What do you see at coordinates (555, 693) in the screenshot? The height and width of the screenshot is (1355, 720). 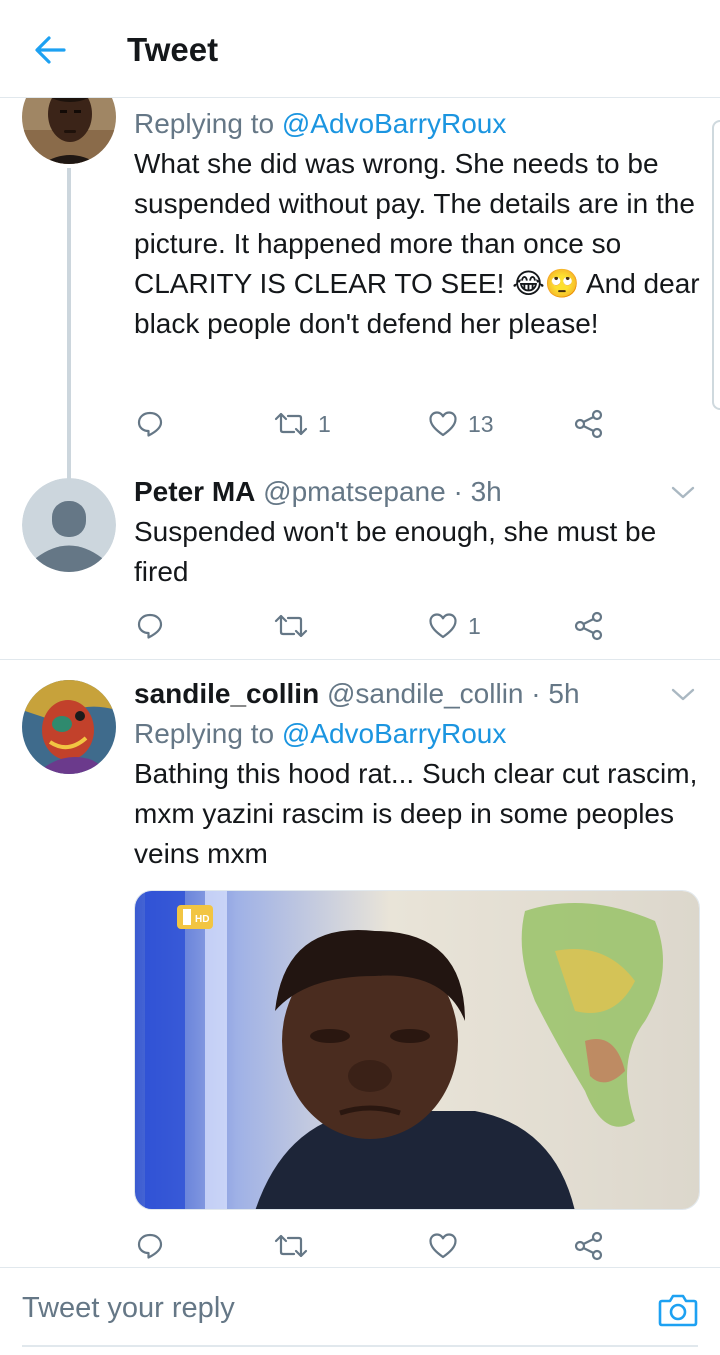 I see `timestamp: · 5h` at bounding box center [555, 693].